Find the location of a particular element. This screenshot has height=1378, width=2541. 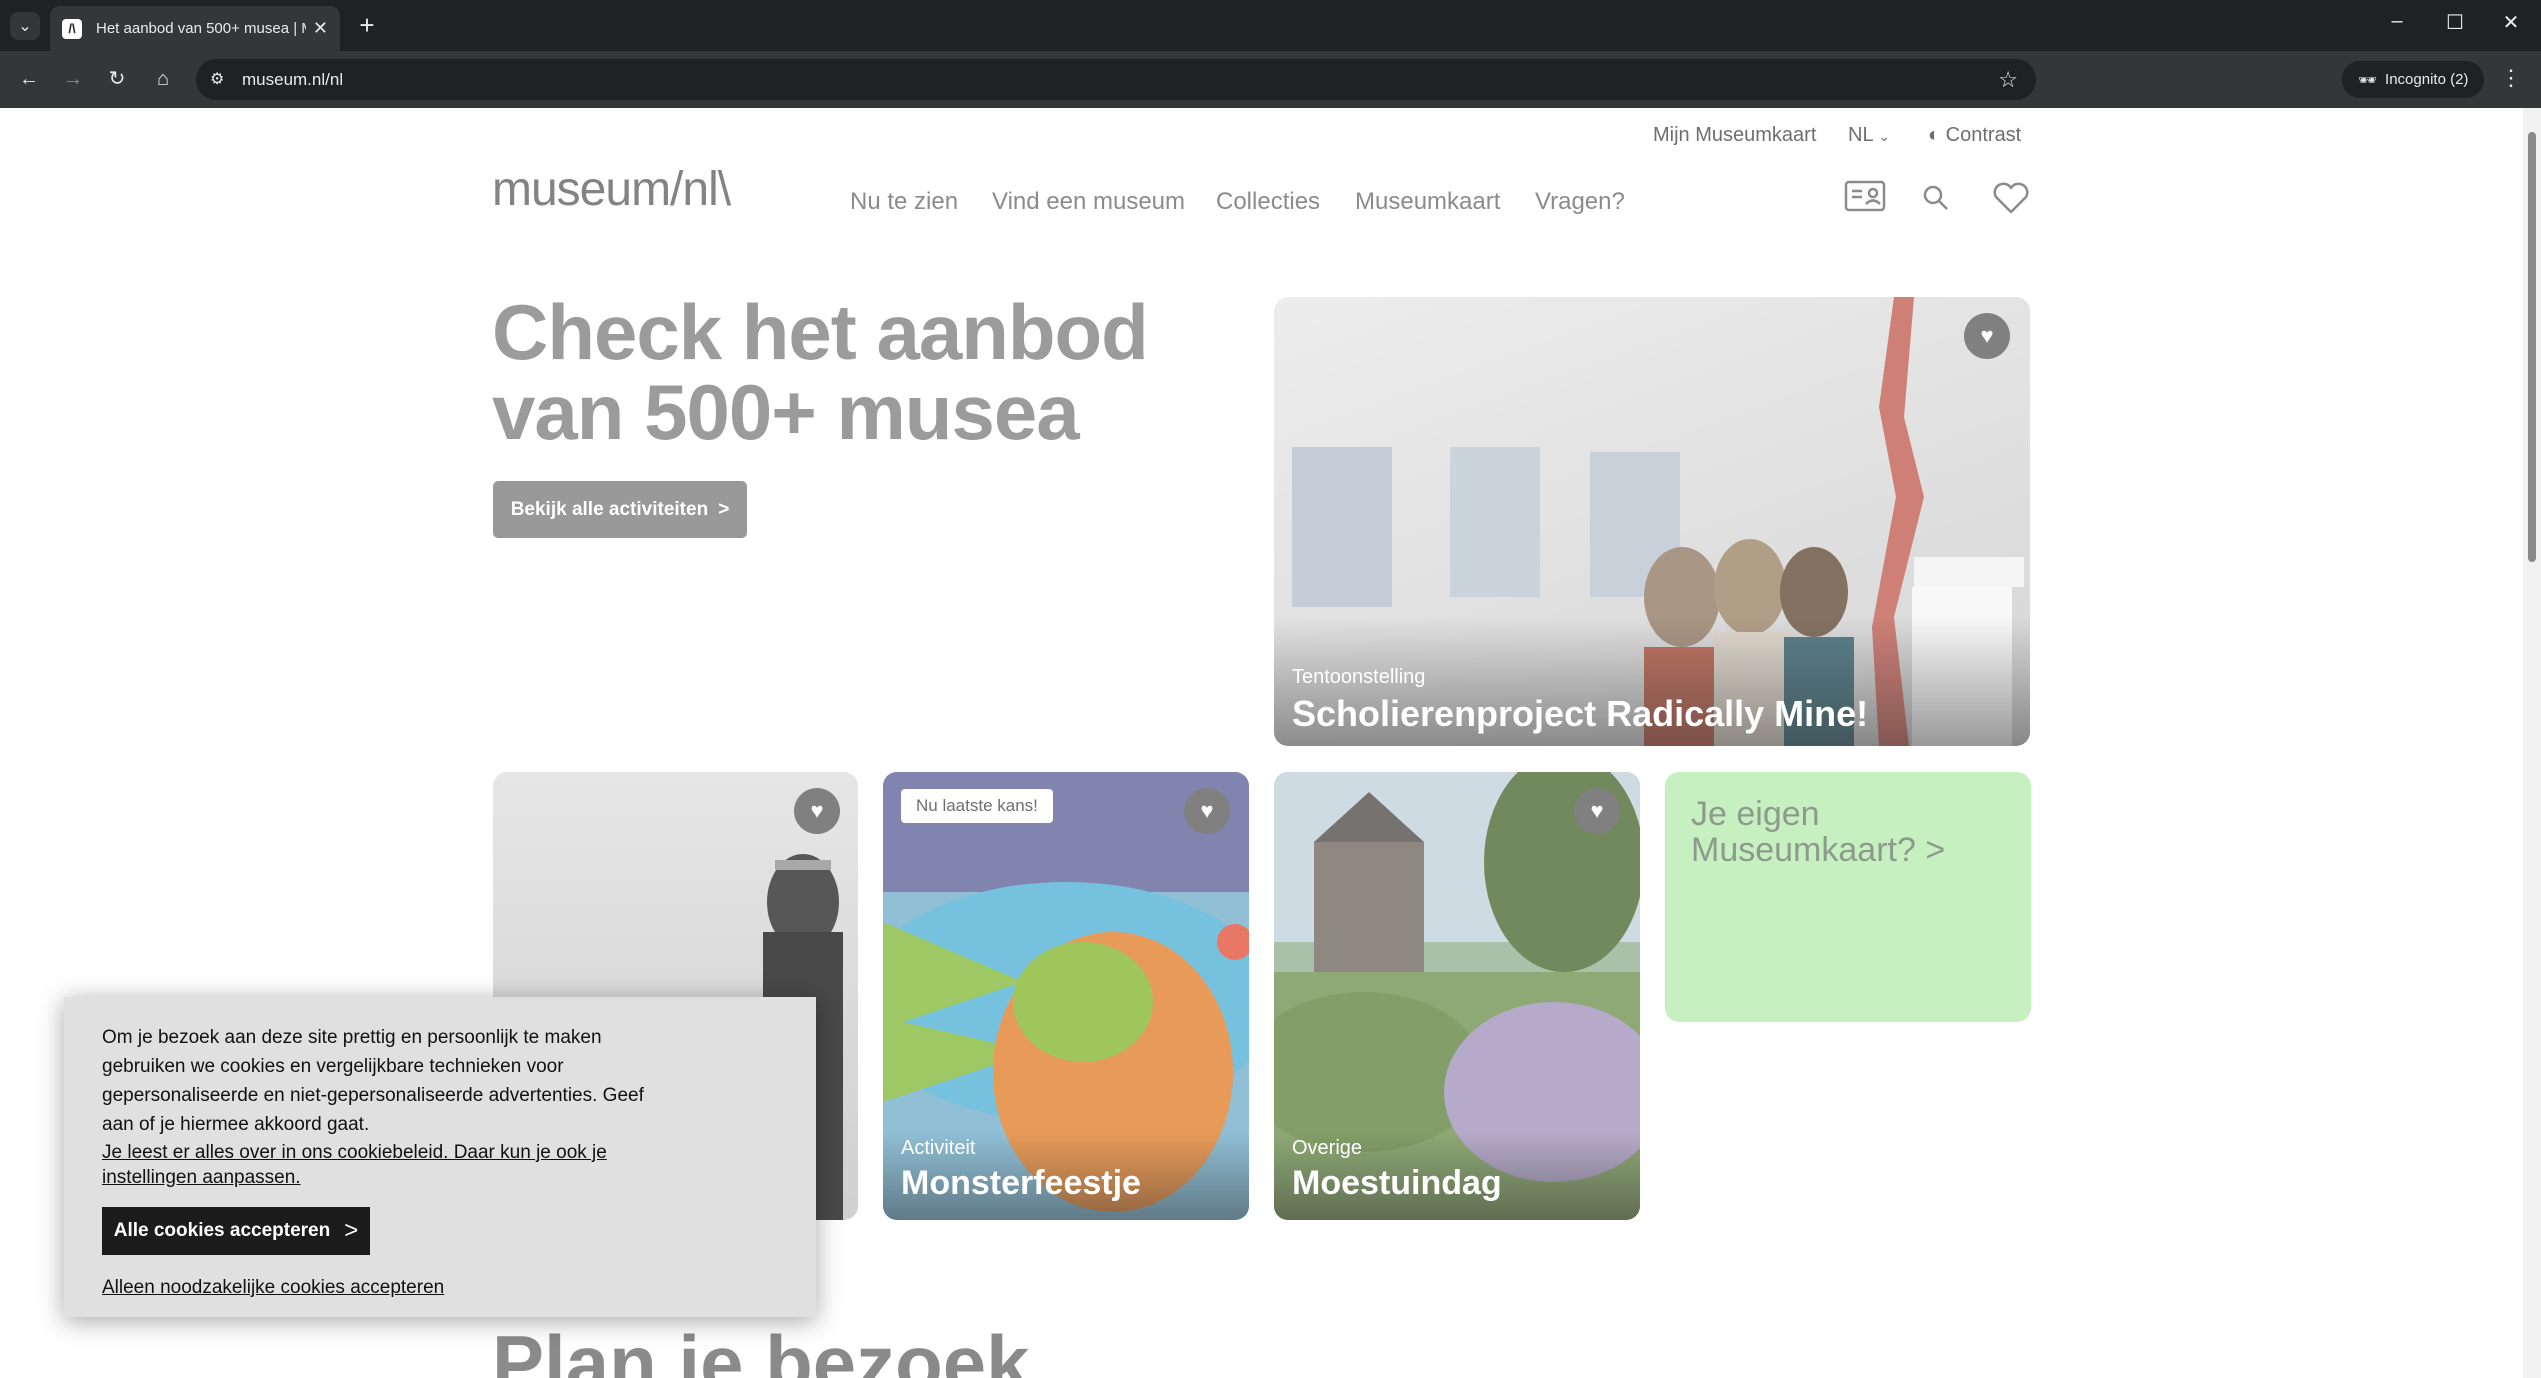

incognito-button: 🕶 Incognito (2) is located at coordinates (2413, 79).